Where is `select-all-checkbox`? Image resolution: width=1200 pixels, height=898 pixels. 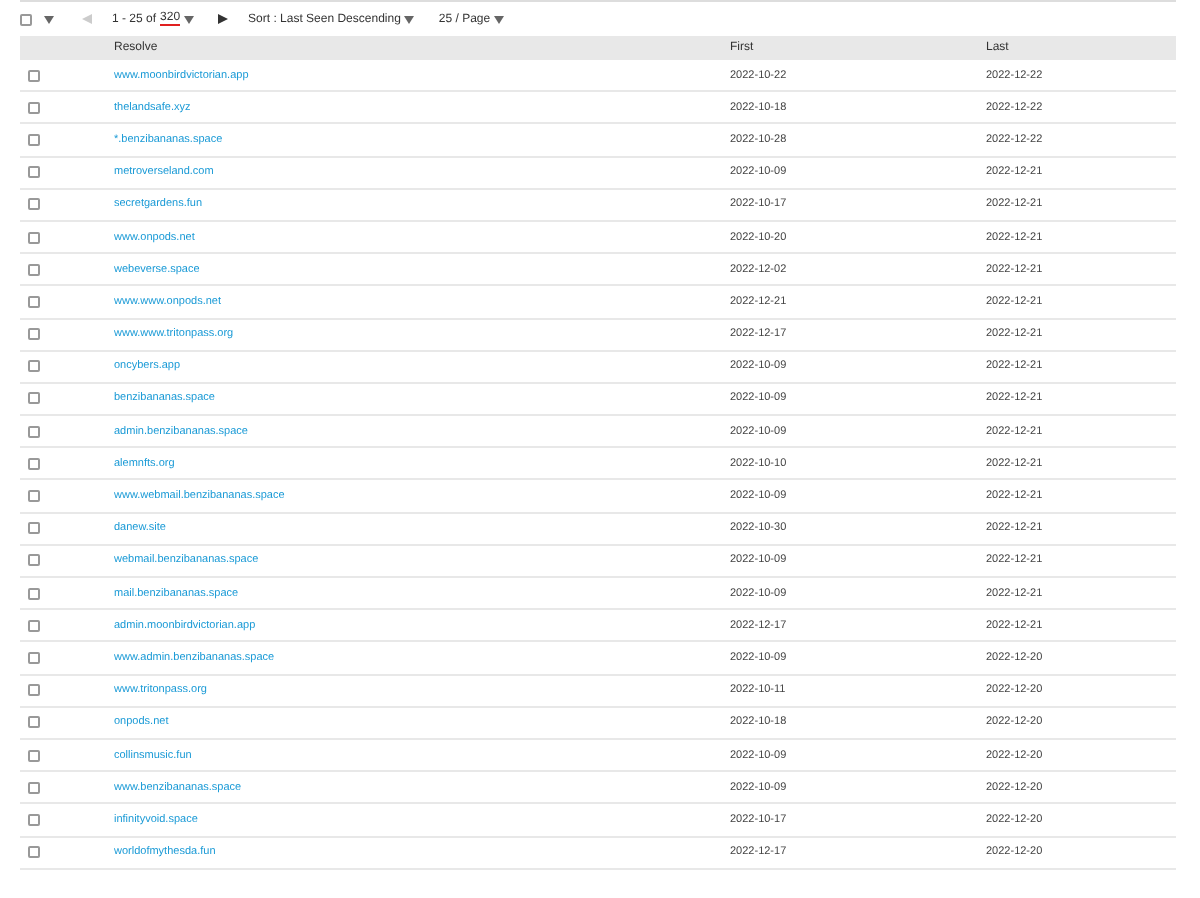 select-all-checkbox is located at coordinates (26, 19).